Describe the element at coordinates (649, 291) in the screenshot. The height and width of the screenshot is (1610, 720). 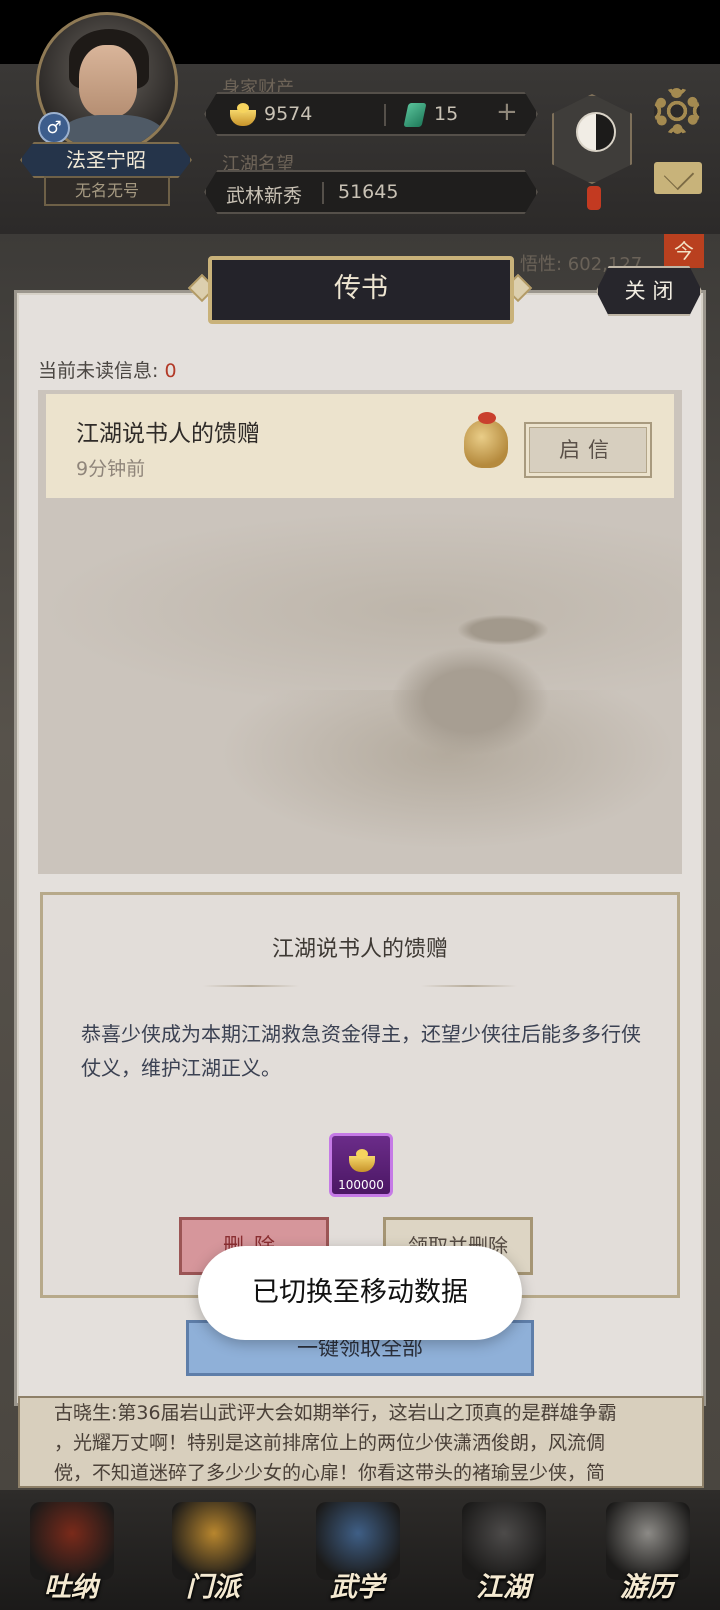
I see `close-button: 关 闭` at that location.